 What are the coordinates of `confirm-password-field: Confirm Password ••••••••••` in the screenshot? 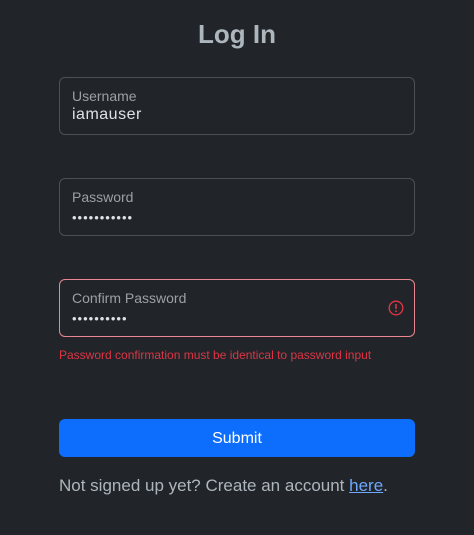 It's located at (237, 308).